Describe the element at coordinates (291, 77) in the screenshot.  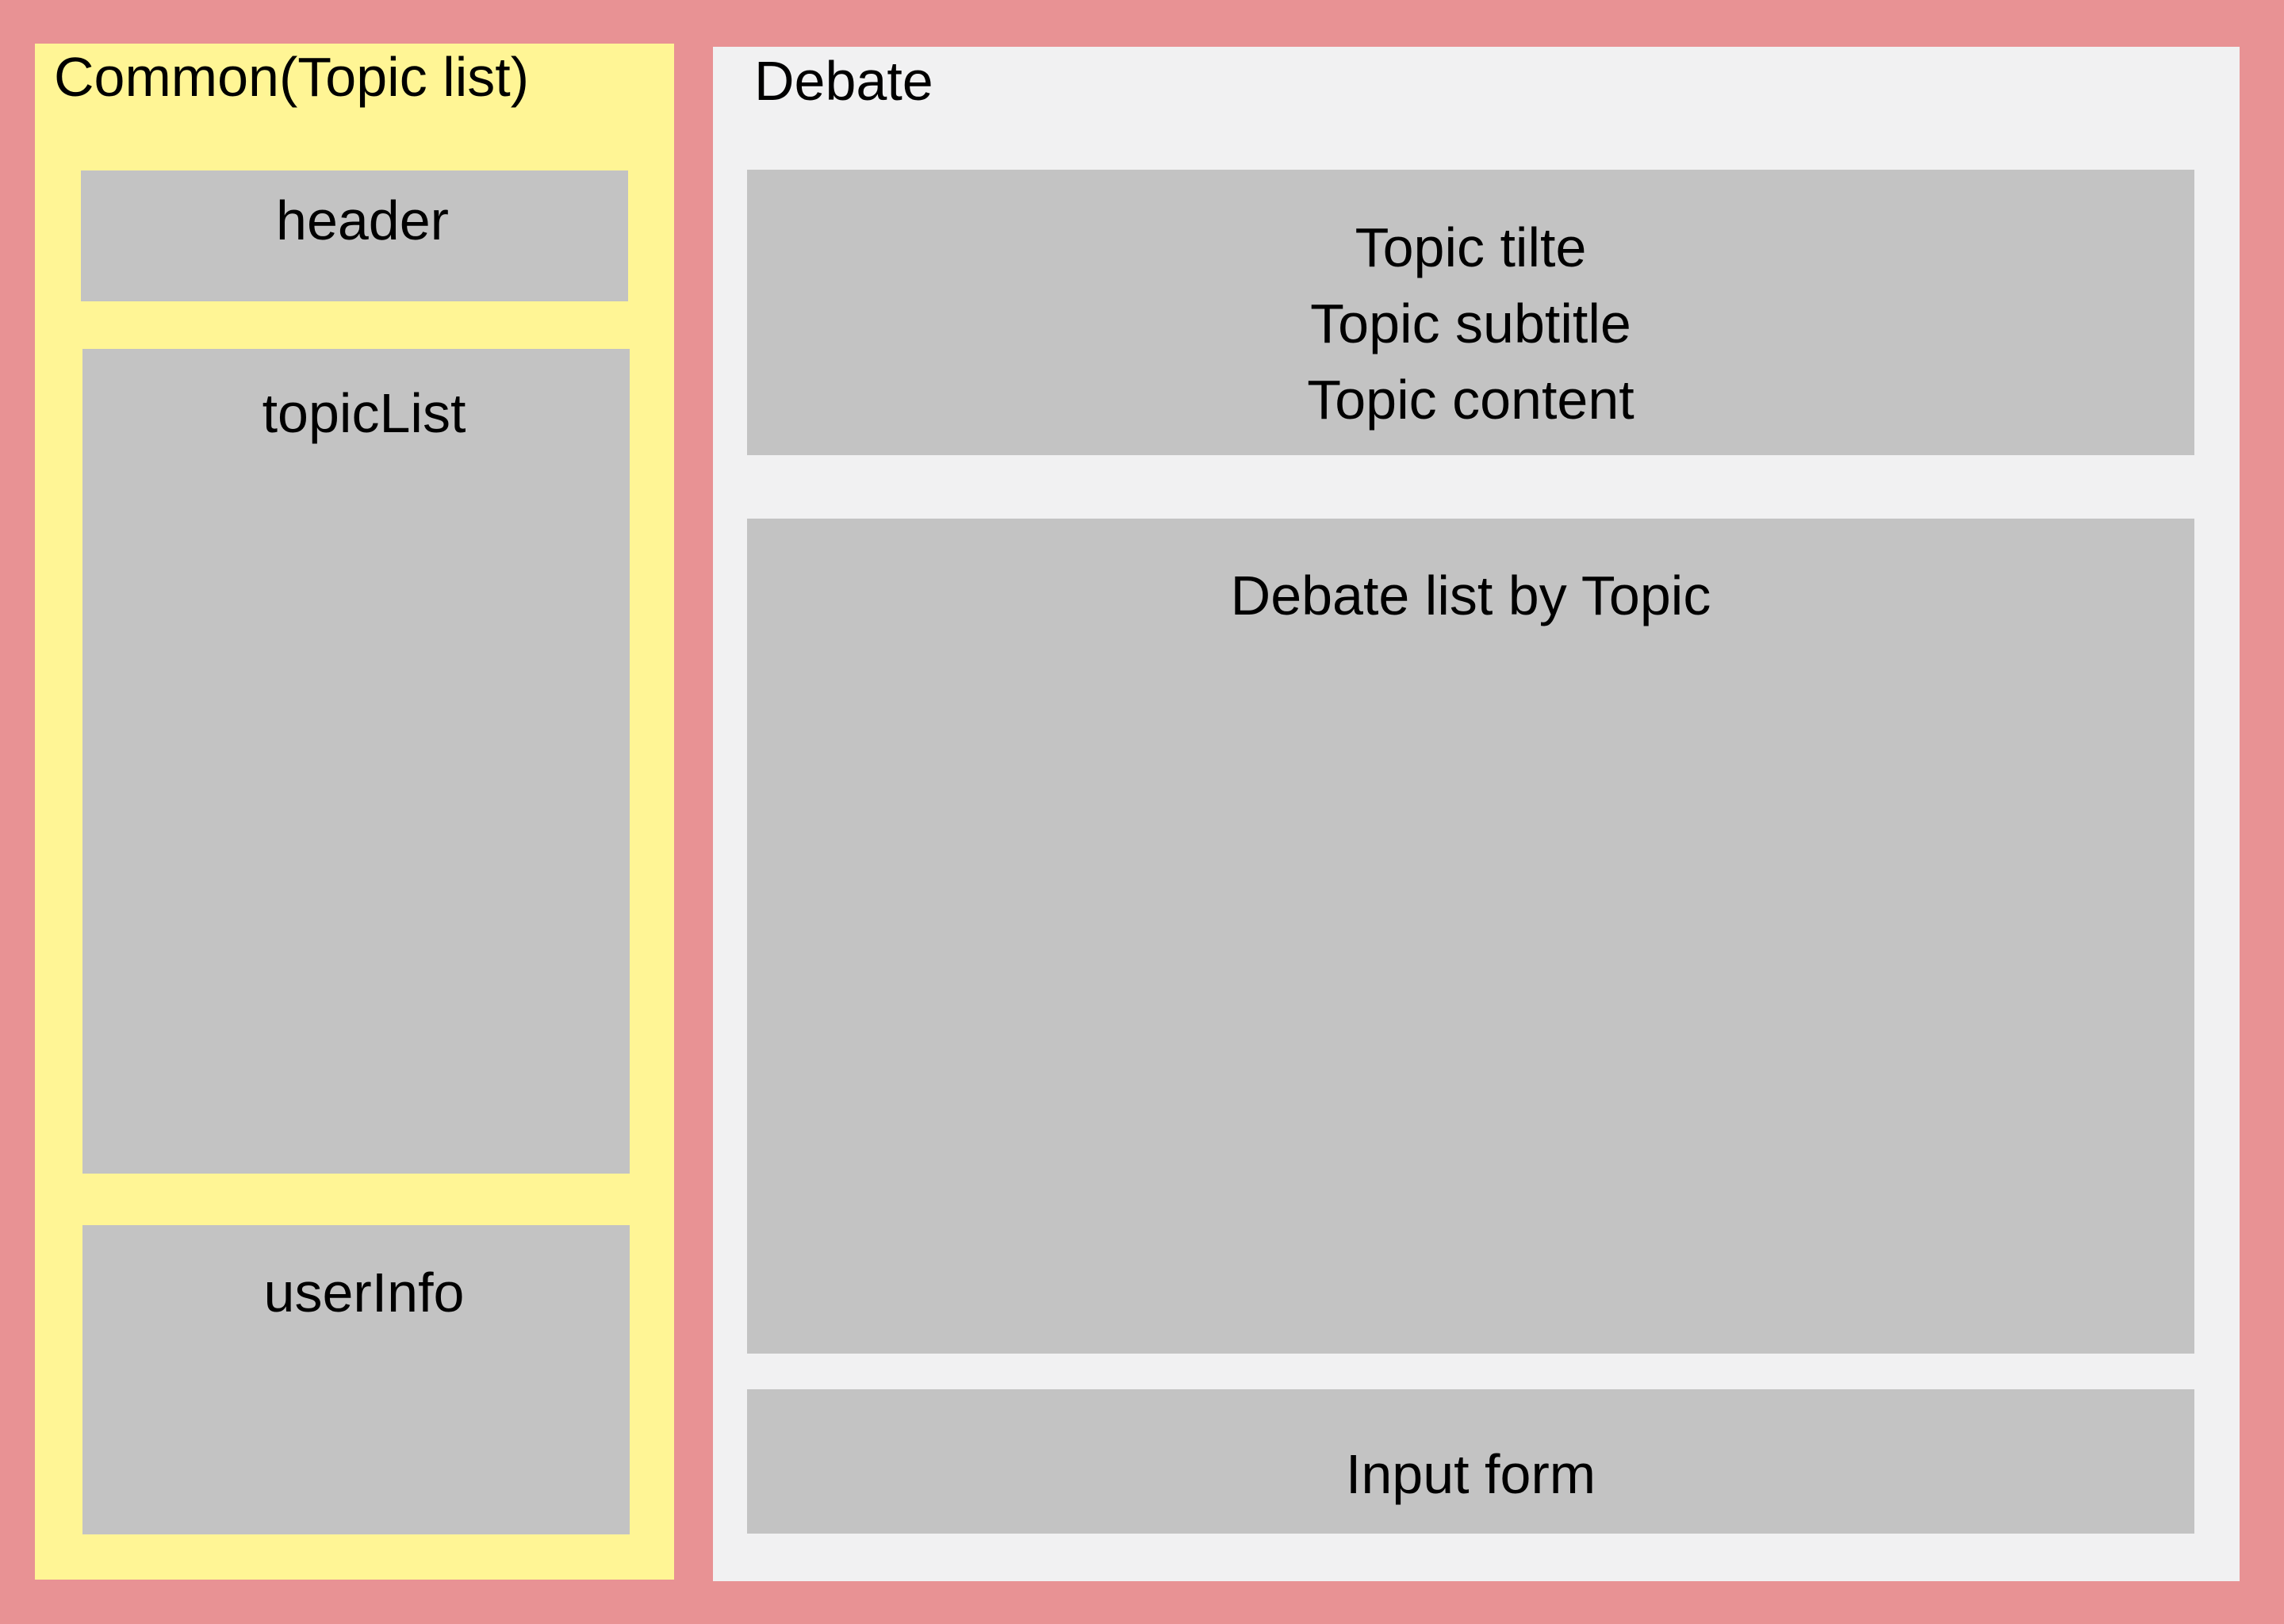
I see `common-panel-title: Common(Topic list)` at that location.